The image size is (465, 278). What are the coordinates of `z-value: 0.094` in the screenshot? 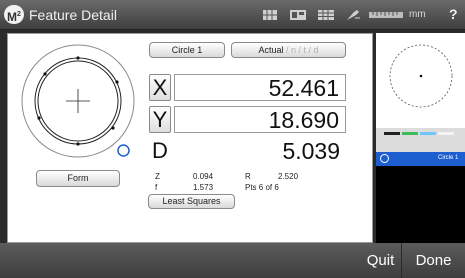 It's located at (203, 176).